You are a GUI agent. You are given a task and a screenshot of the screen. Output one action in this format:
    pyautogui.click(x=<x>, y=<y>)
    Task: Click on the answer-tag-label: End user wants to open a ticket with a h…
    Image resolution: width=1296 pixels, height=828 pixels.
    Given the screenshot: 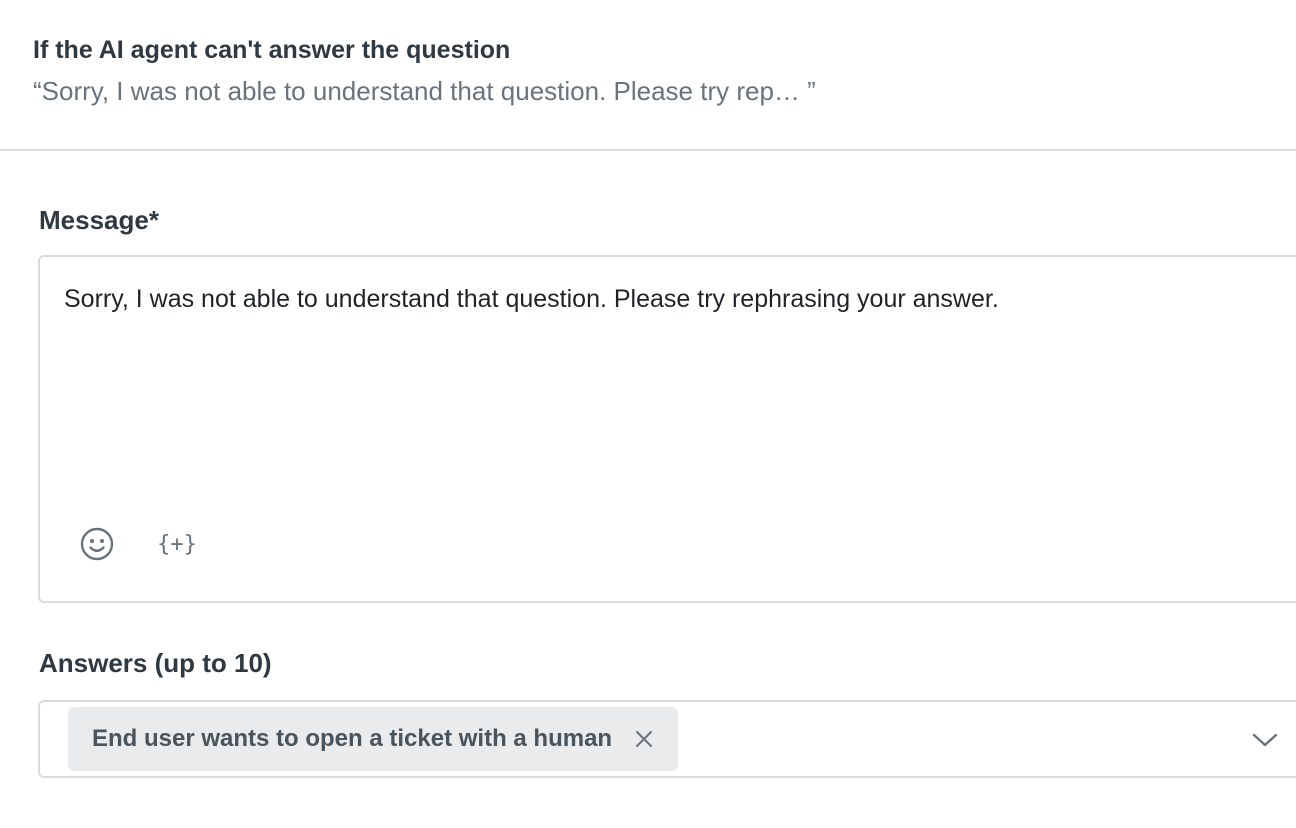 What is the action you would take?
    pyautogui.click(x=352, y=738)
    